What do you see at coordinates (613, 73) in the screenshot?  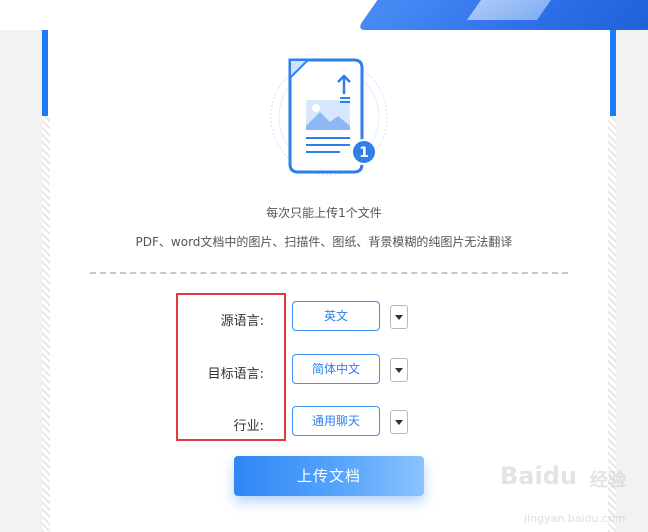 I see `card-accent-right` at bounding box center [613, 73].